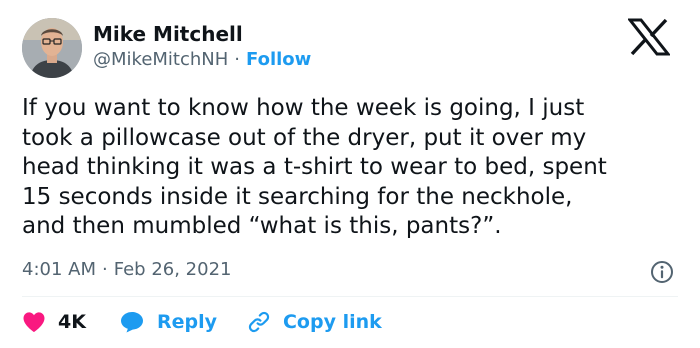  I want to click on copy-link-label: Copy link, so click(332, 322).